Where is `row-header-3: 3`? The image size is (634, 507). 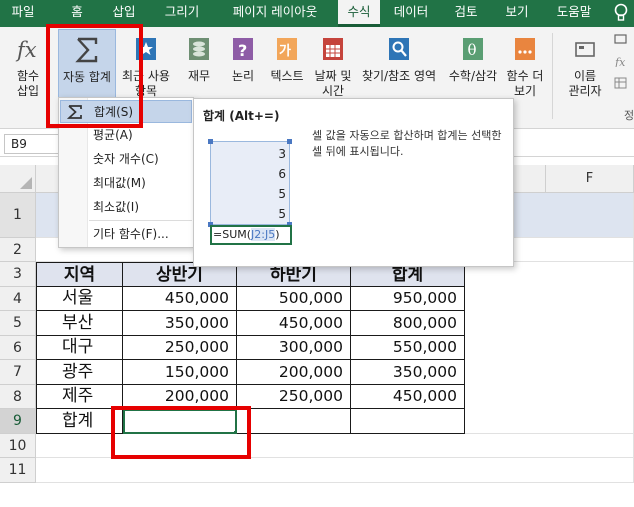
row-header-3: 3 is located at coordinates (18, 274).